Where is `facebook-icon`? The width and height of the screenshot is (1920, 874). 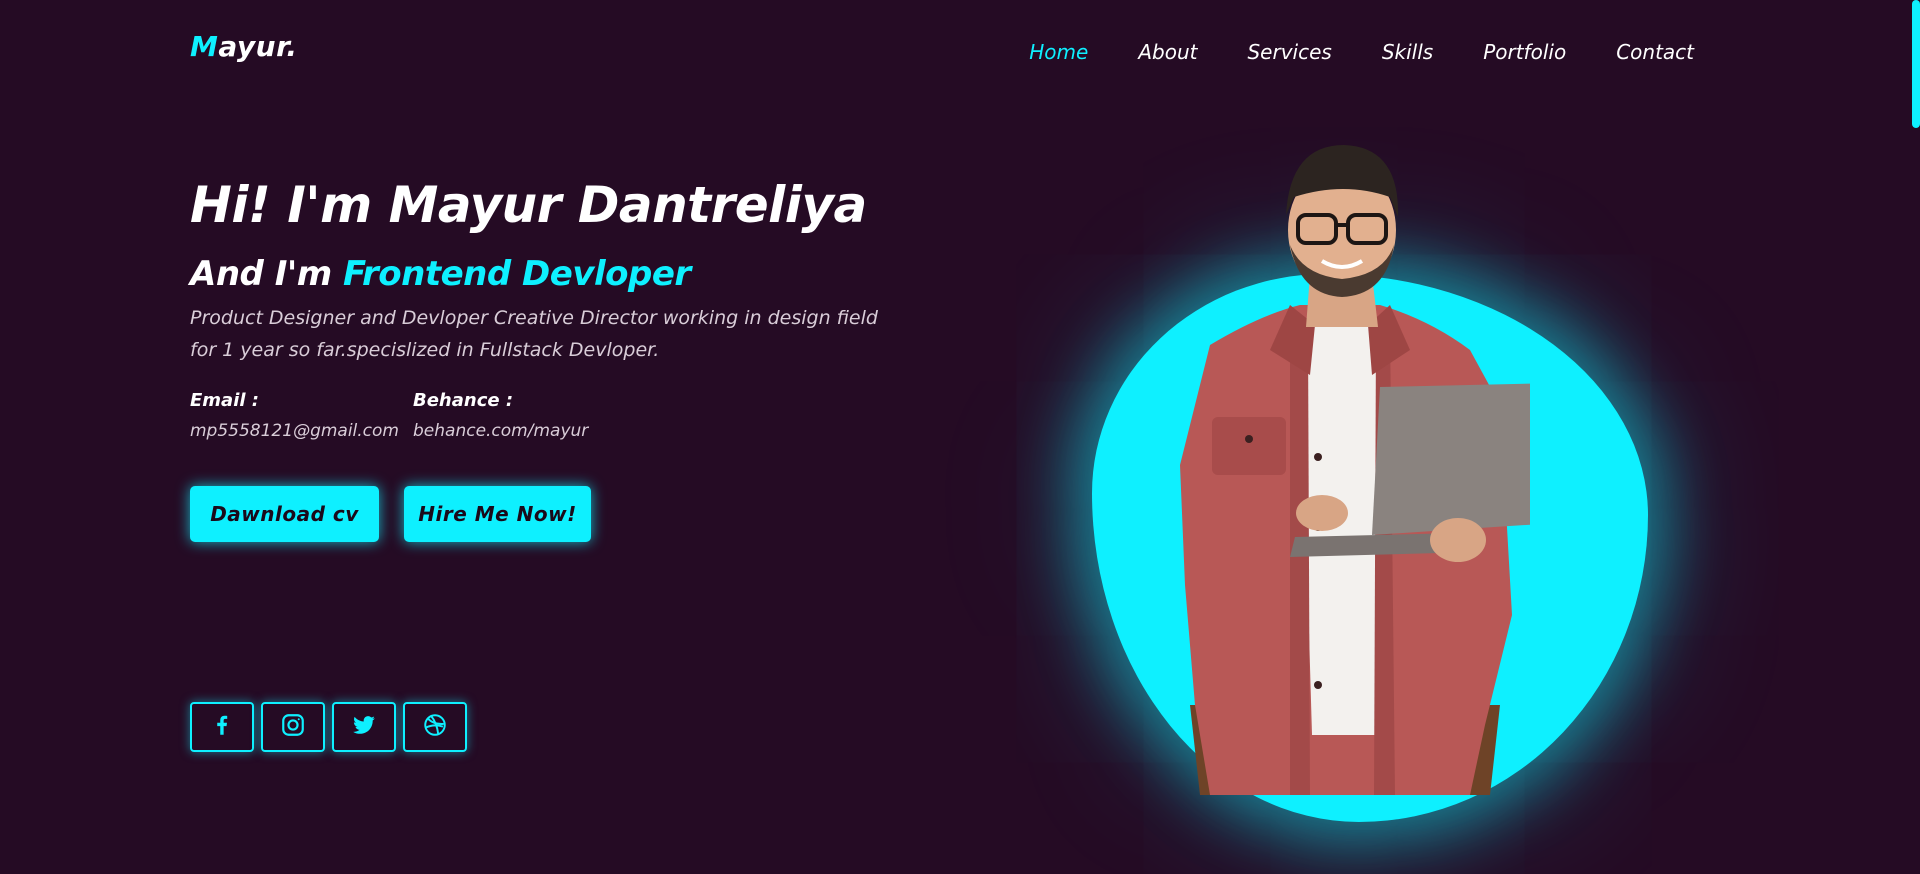
facebook-icon is located at coordinates (222, 727).